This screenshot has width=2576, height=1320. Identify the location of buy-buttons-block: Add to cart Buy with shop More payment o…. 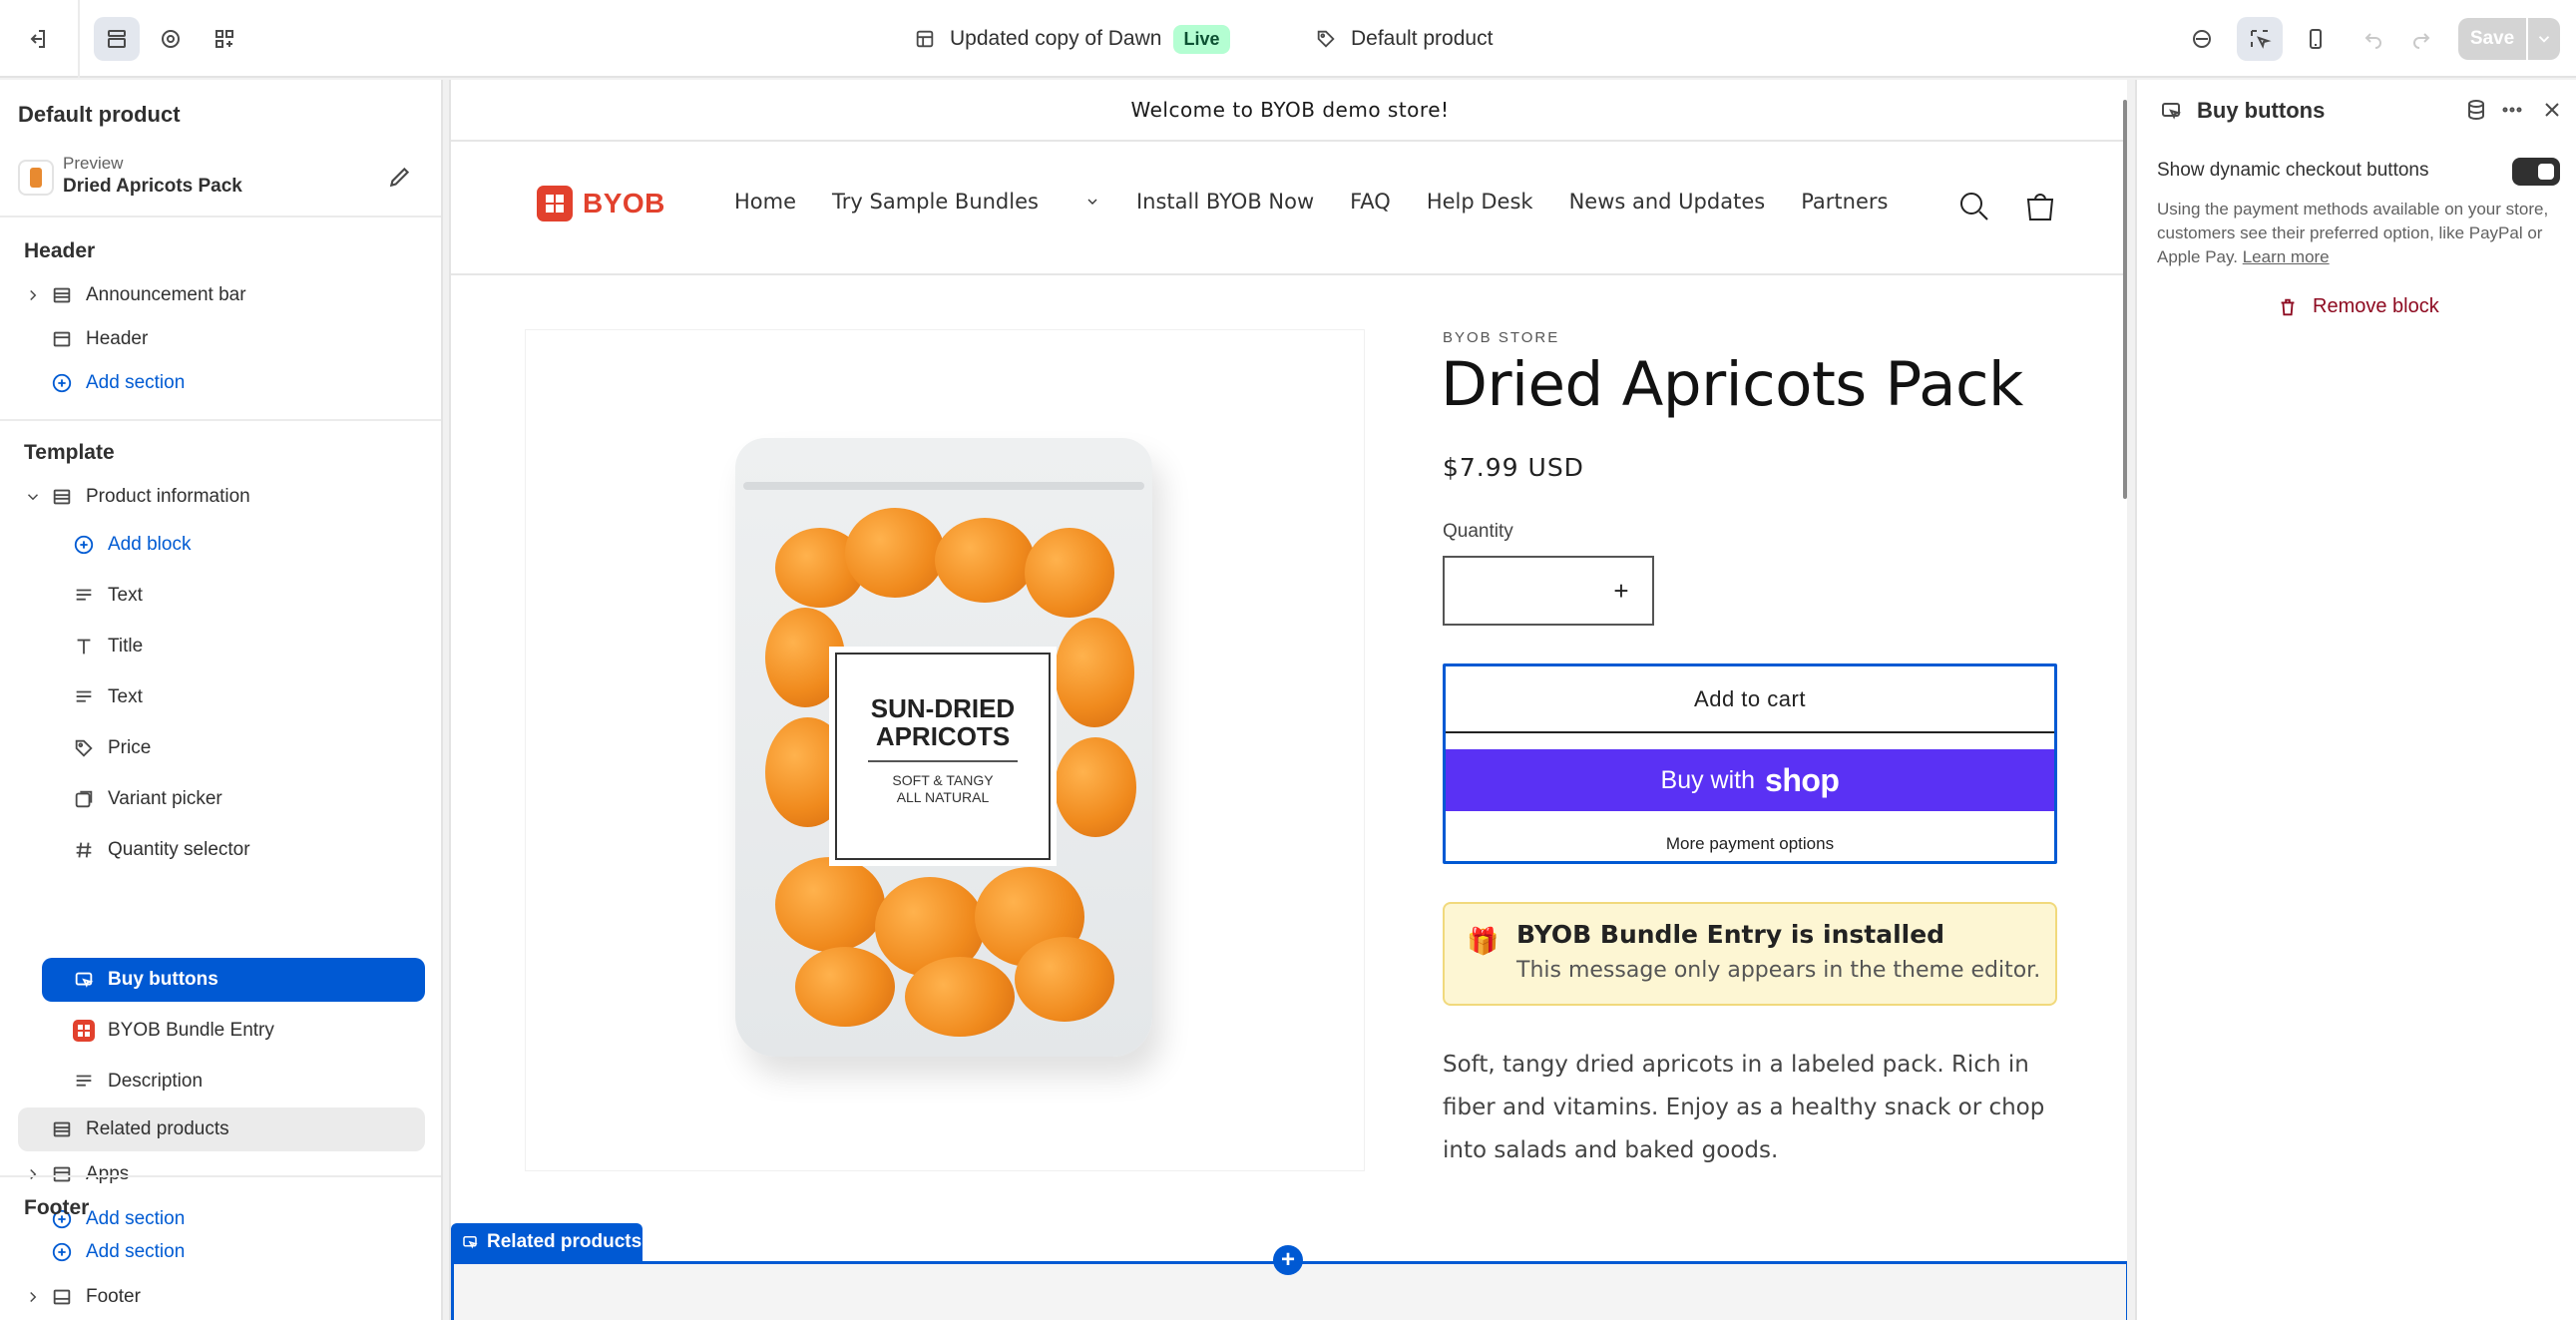
(1750, 763).